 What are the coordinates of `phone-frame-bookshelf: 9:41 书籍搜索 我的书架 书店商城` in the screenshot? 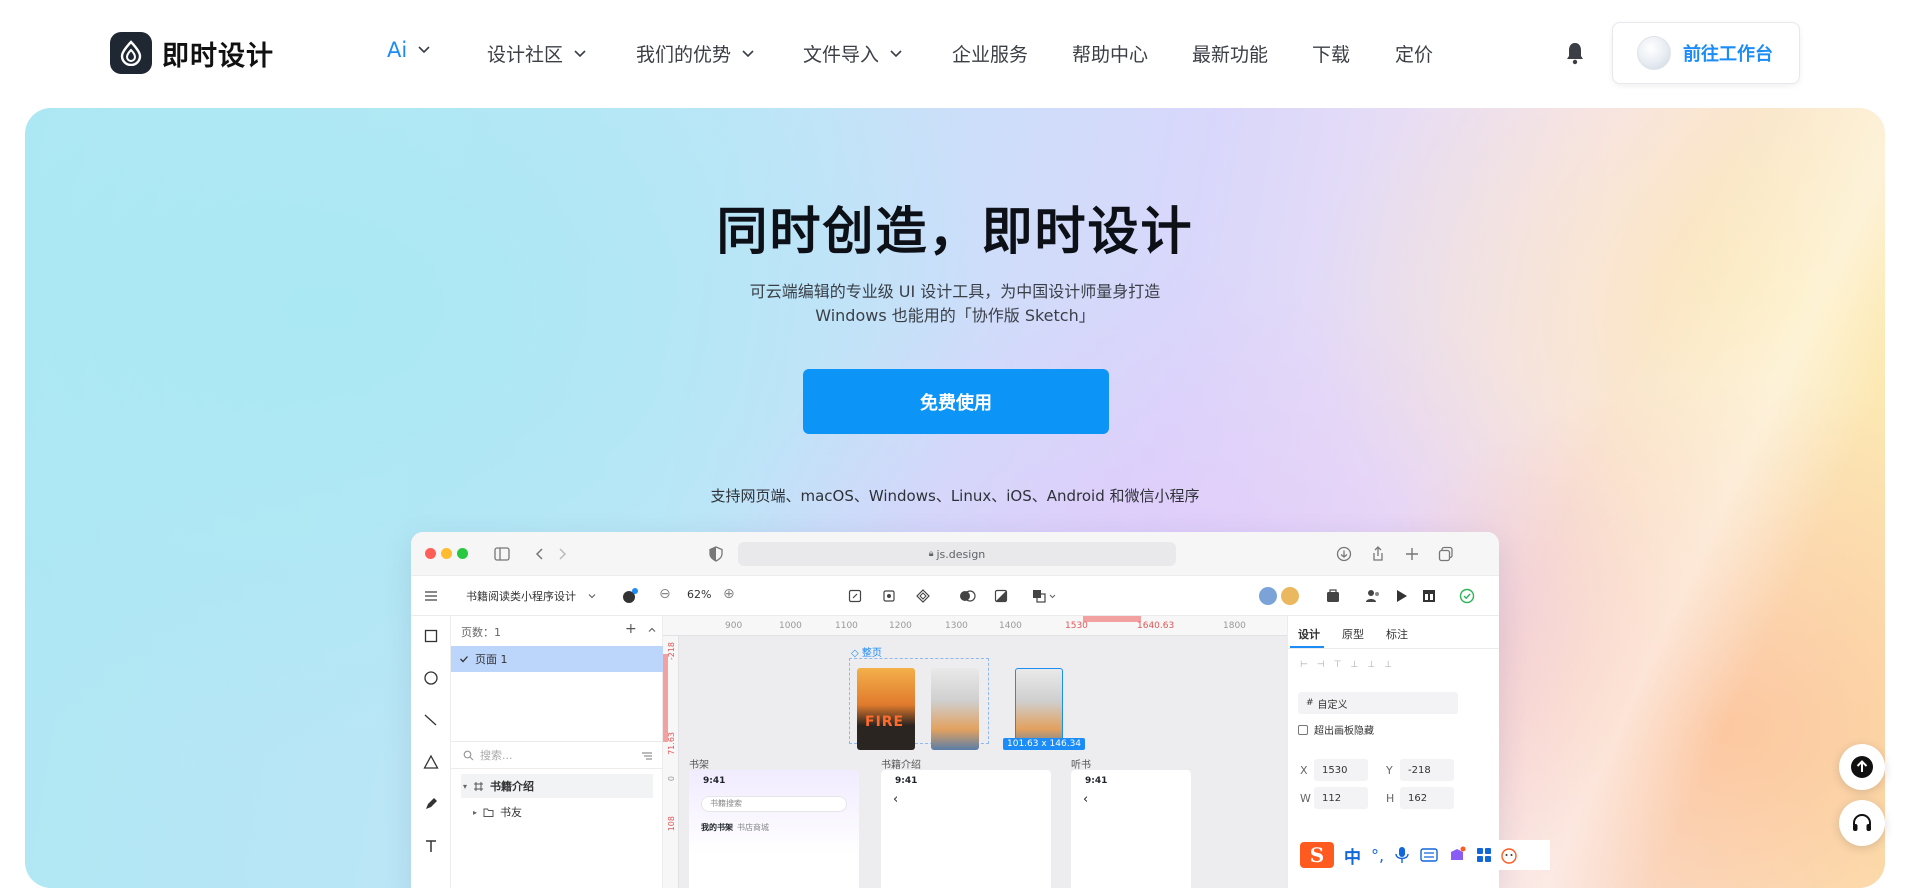 It's located at (774, 829).